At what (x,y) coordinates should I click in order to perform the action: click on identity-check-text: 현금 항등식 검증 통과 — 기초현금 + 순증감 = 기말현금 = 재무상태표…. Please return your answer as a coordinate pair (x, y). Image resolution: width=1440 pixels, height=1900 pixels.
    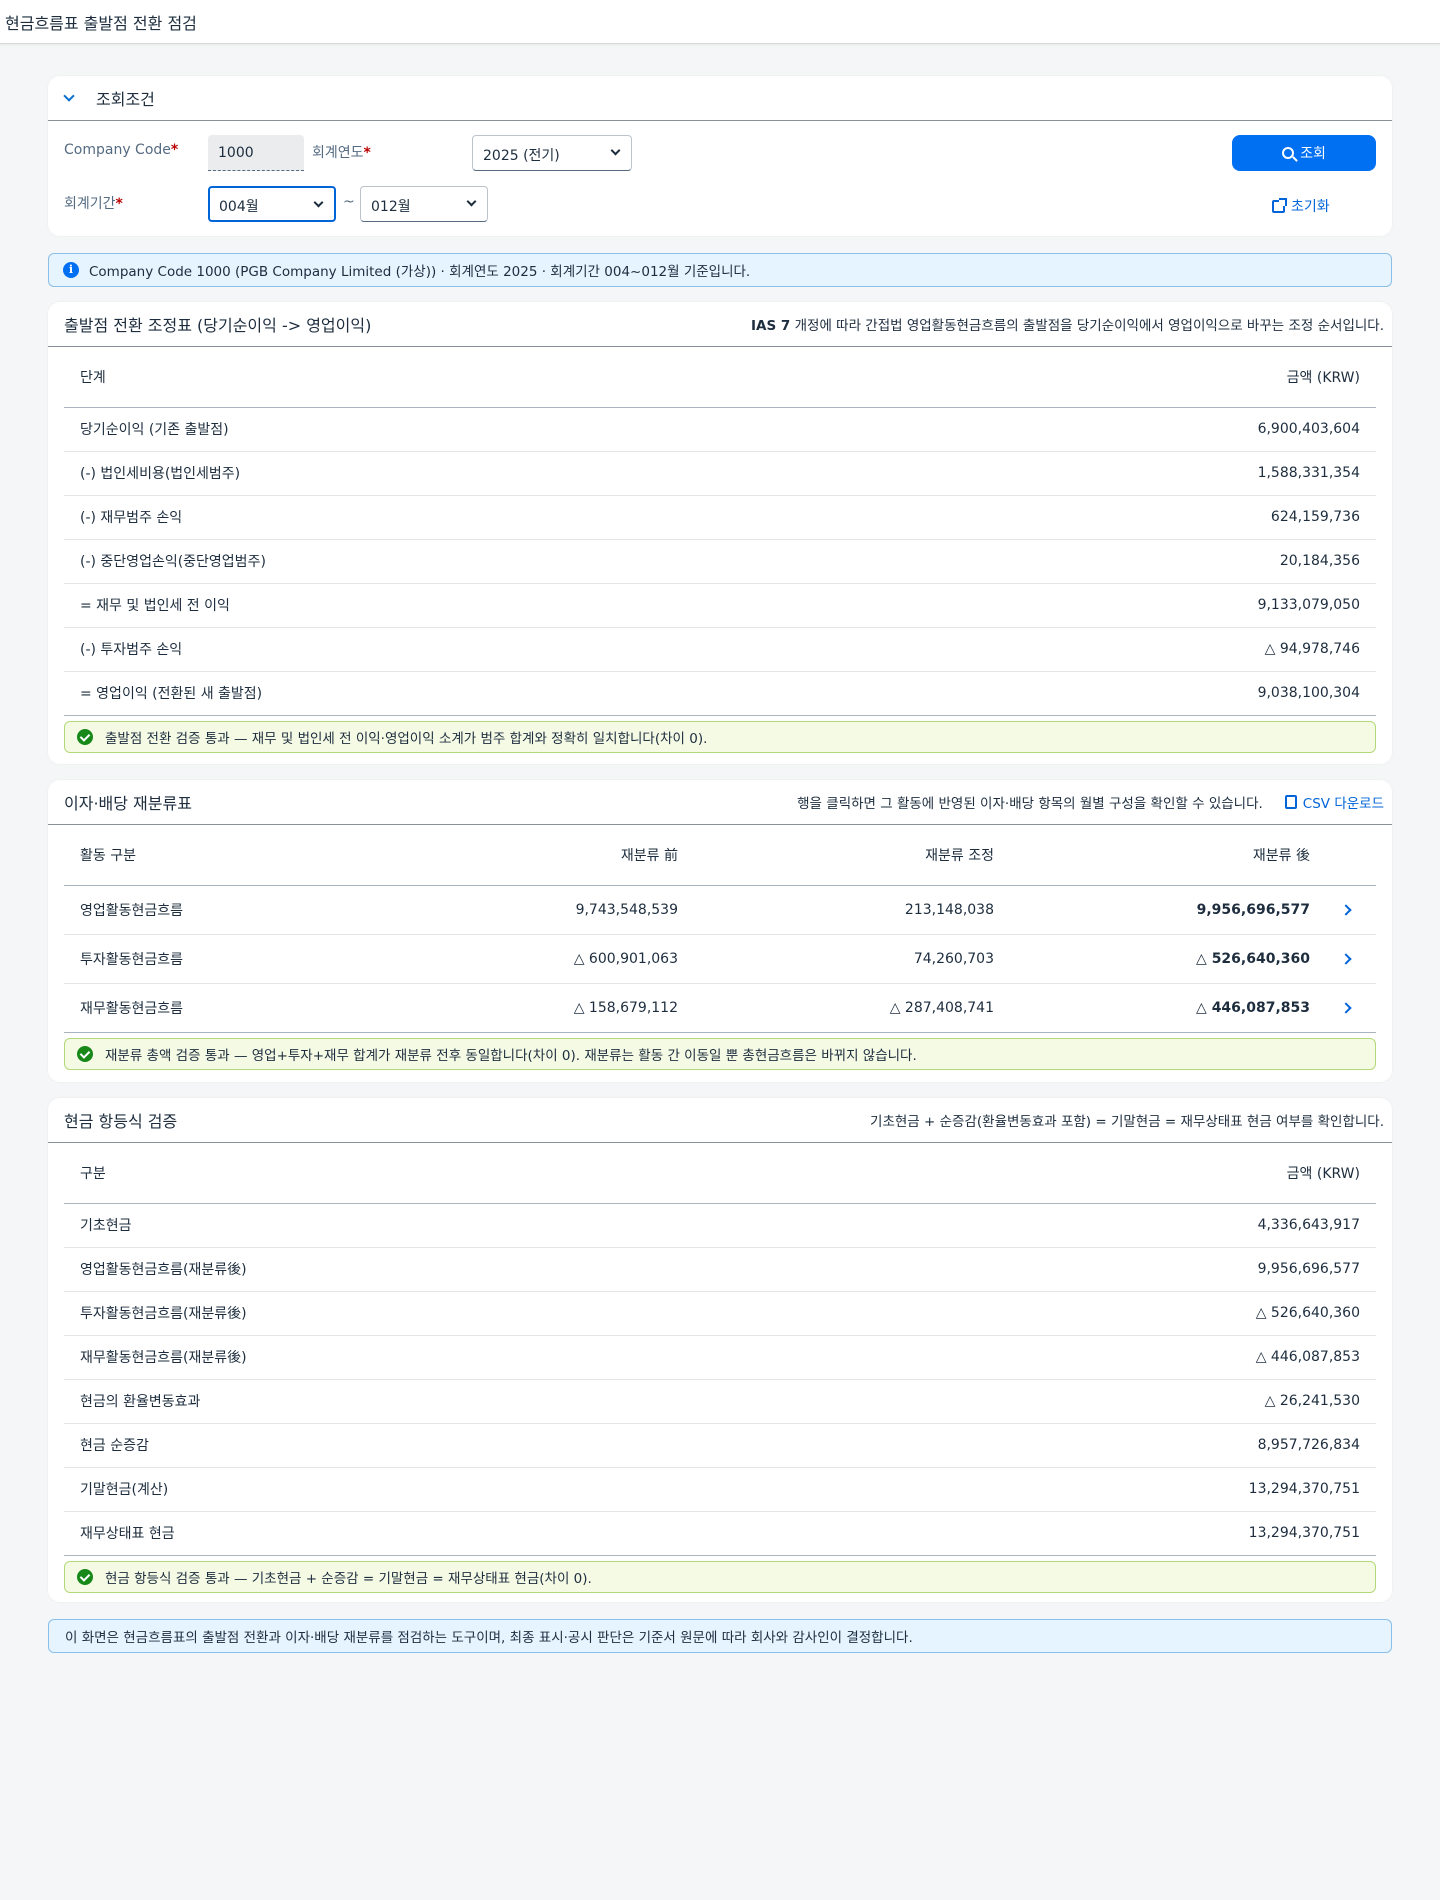
    Looking at the image, I should click on (348, 1579).